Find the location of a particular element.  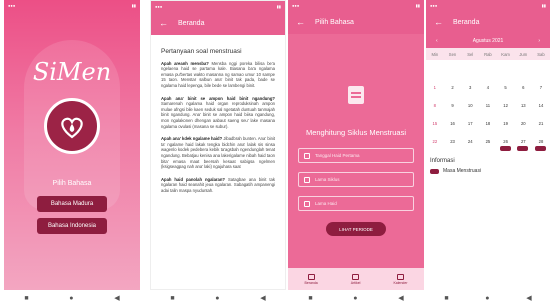

calendar-day: 11 is located at coordinates (488, 105).